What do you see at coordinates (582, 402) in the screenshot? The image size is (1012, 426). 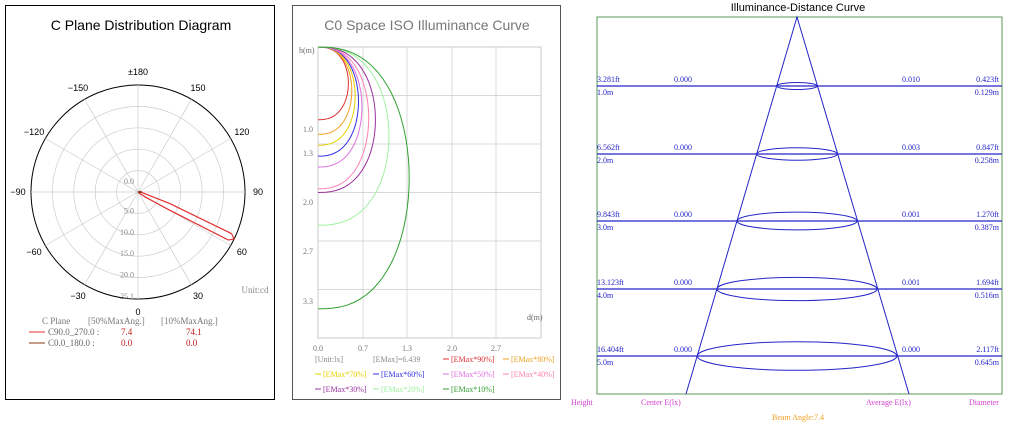 I see `footer-height: Height` at bounding box center [582, 402].